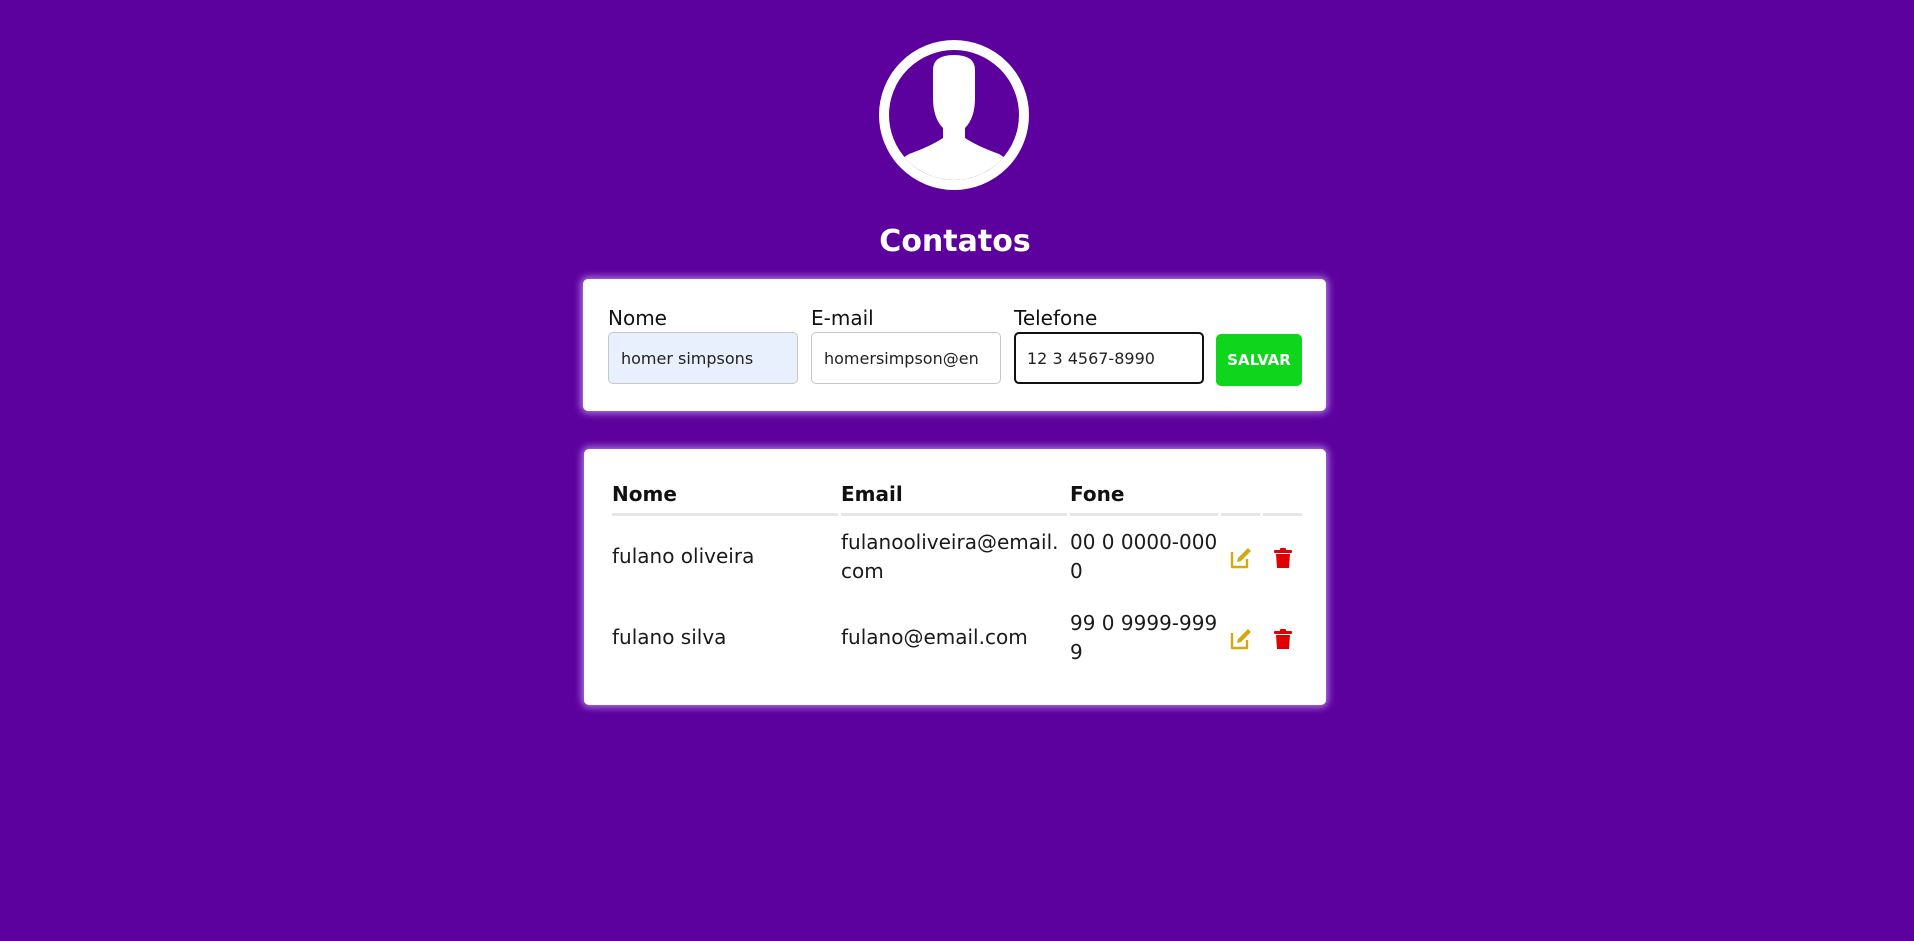  Describe the element at coordinates (950, 556) in the screenshot. I see `row-email: fulanooliveira@email.com` at that location.